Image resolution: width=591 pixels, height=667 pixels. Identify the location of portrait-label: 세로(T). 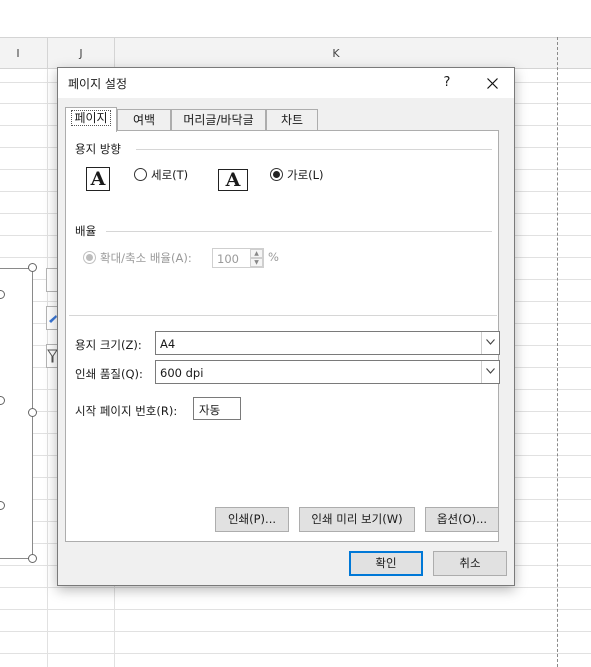
(169, 175).